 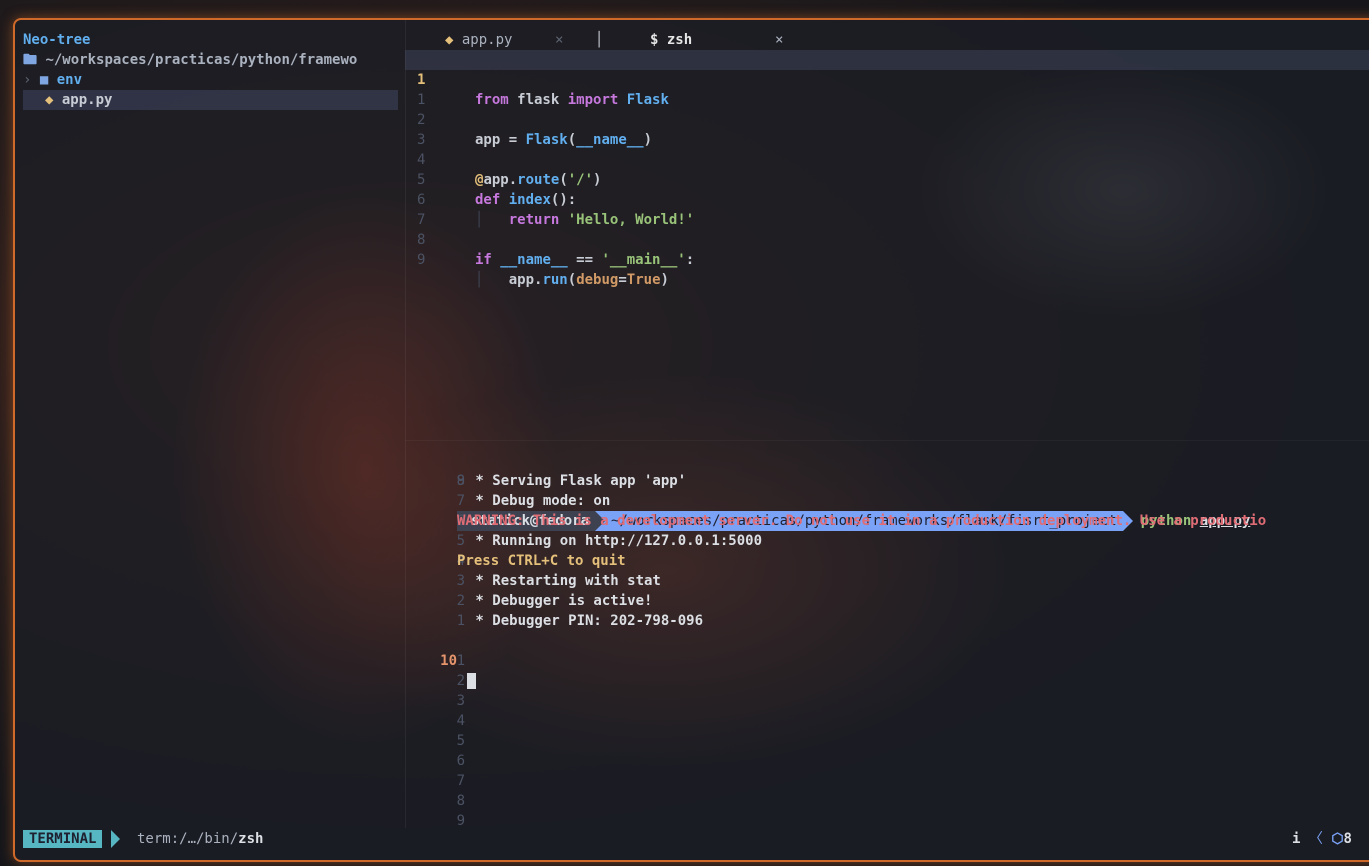 I want to click on explorer-root-path: ~/workspaces/practicas/python/framewo, so click(x=201, y=60).